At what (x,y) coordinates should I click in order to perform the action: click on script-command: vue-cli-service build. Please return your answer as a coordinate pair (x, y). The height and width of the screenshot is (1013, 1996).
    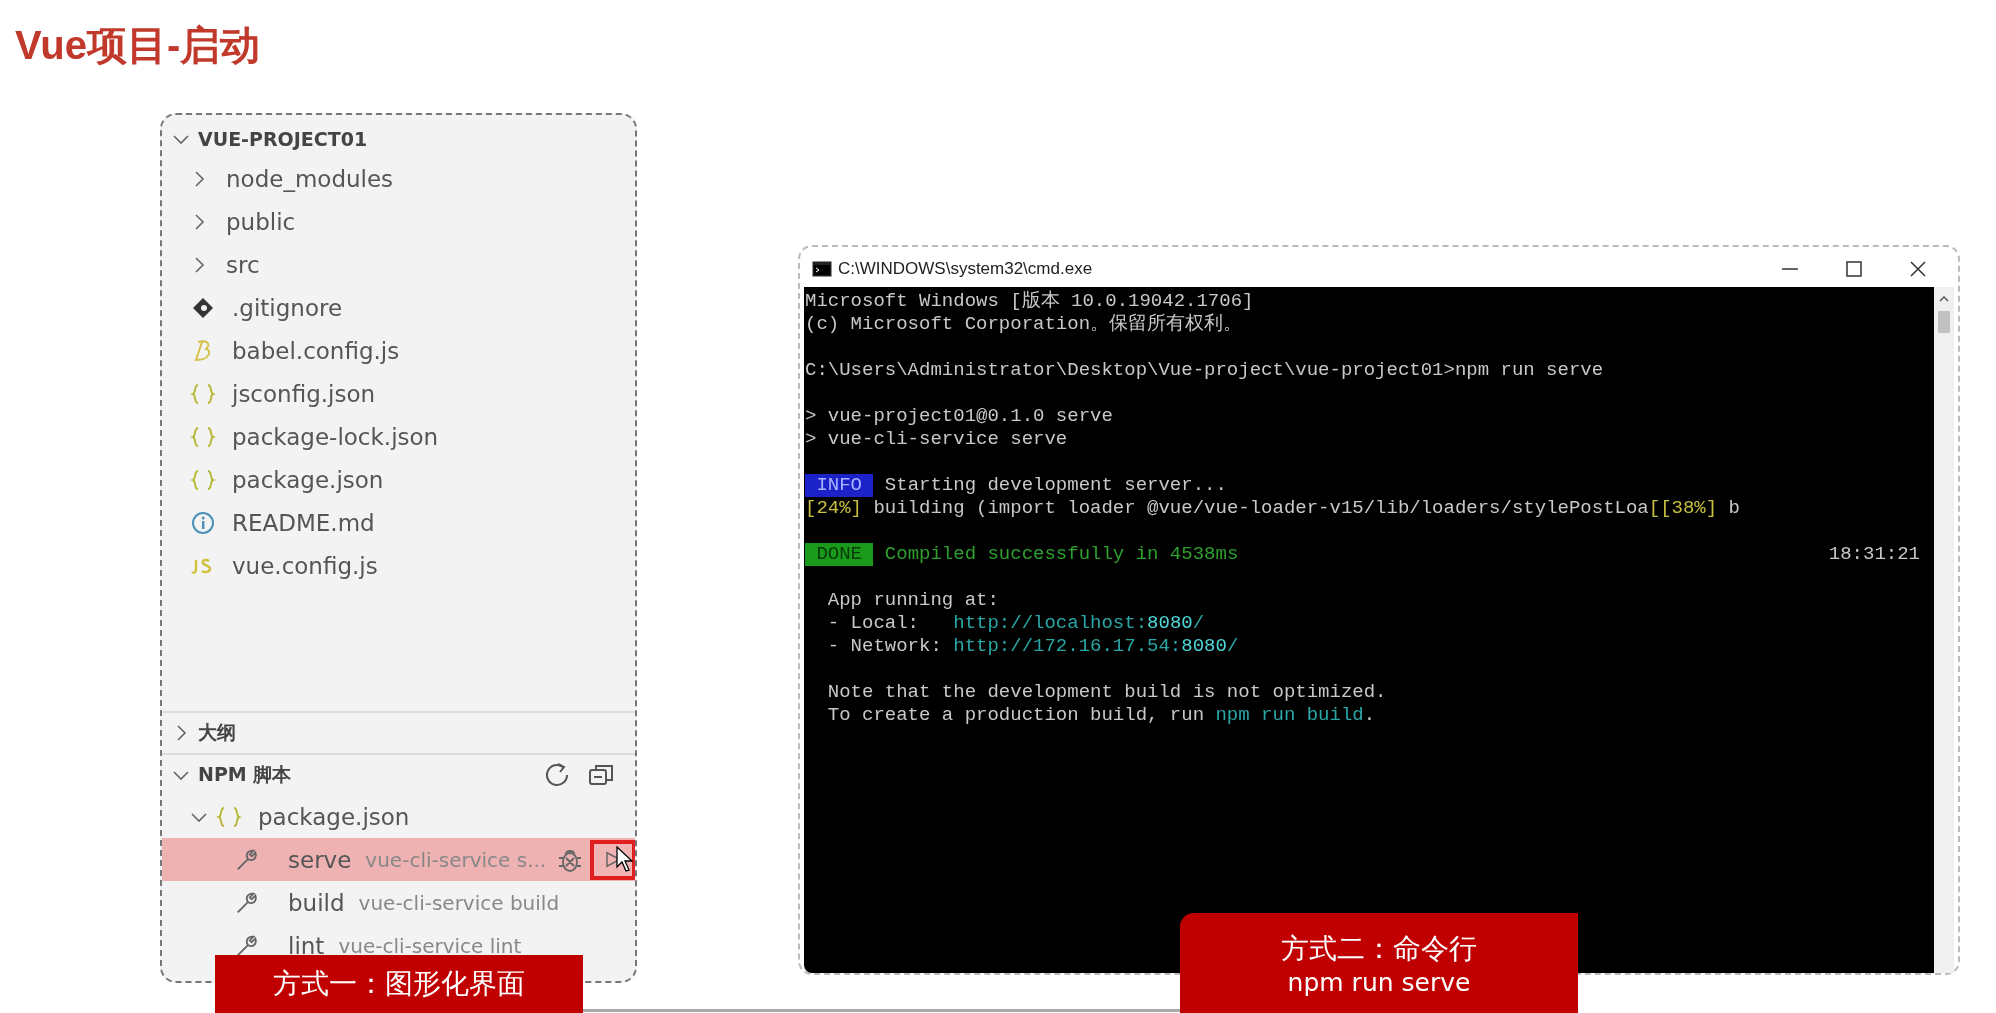
    Looking at the image, I should click on (459, 902).